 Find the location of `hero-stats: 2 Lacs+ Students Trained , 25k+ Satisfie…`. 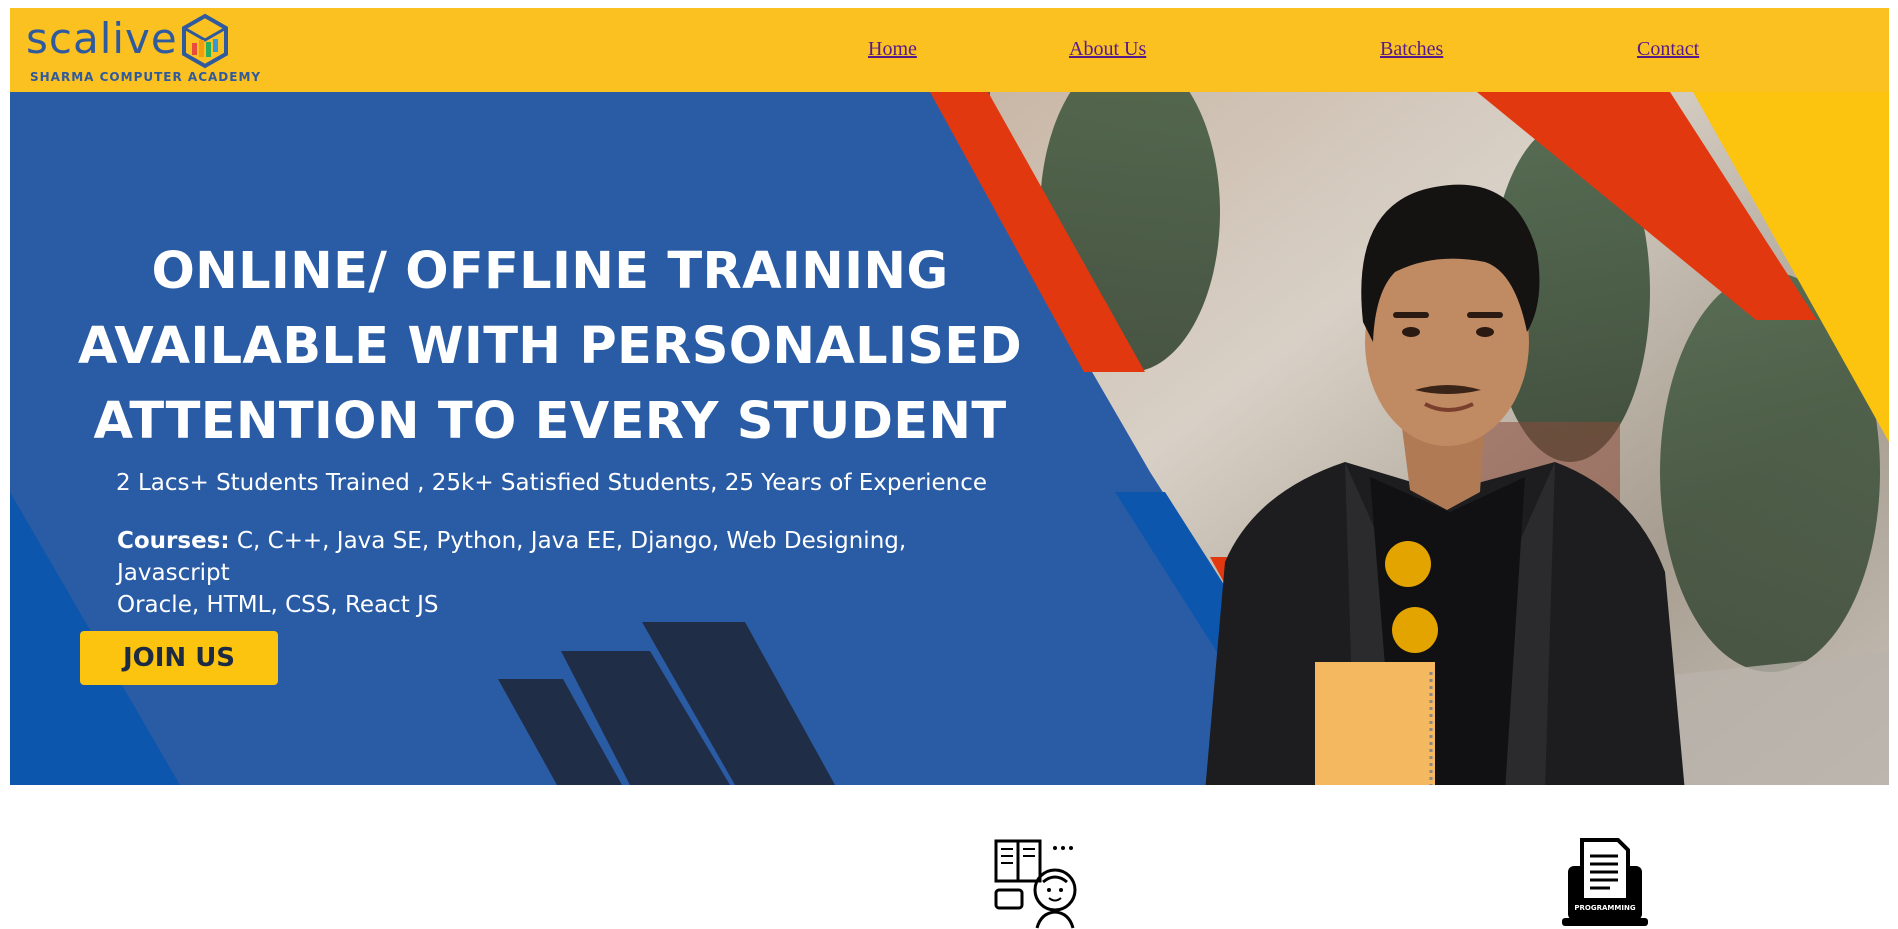

hero-stats: 2 Lacs+ Students Trained , 25k+ Satisfie… is located at coordinates (552, 483).